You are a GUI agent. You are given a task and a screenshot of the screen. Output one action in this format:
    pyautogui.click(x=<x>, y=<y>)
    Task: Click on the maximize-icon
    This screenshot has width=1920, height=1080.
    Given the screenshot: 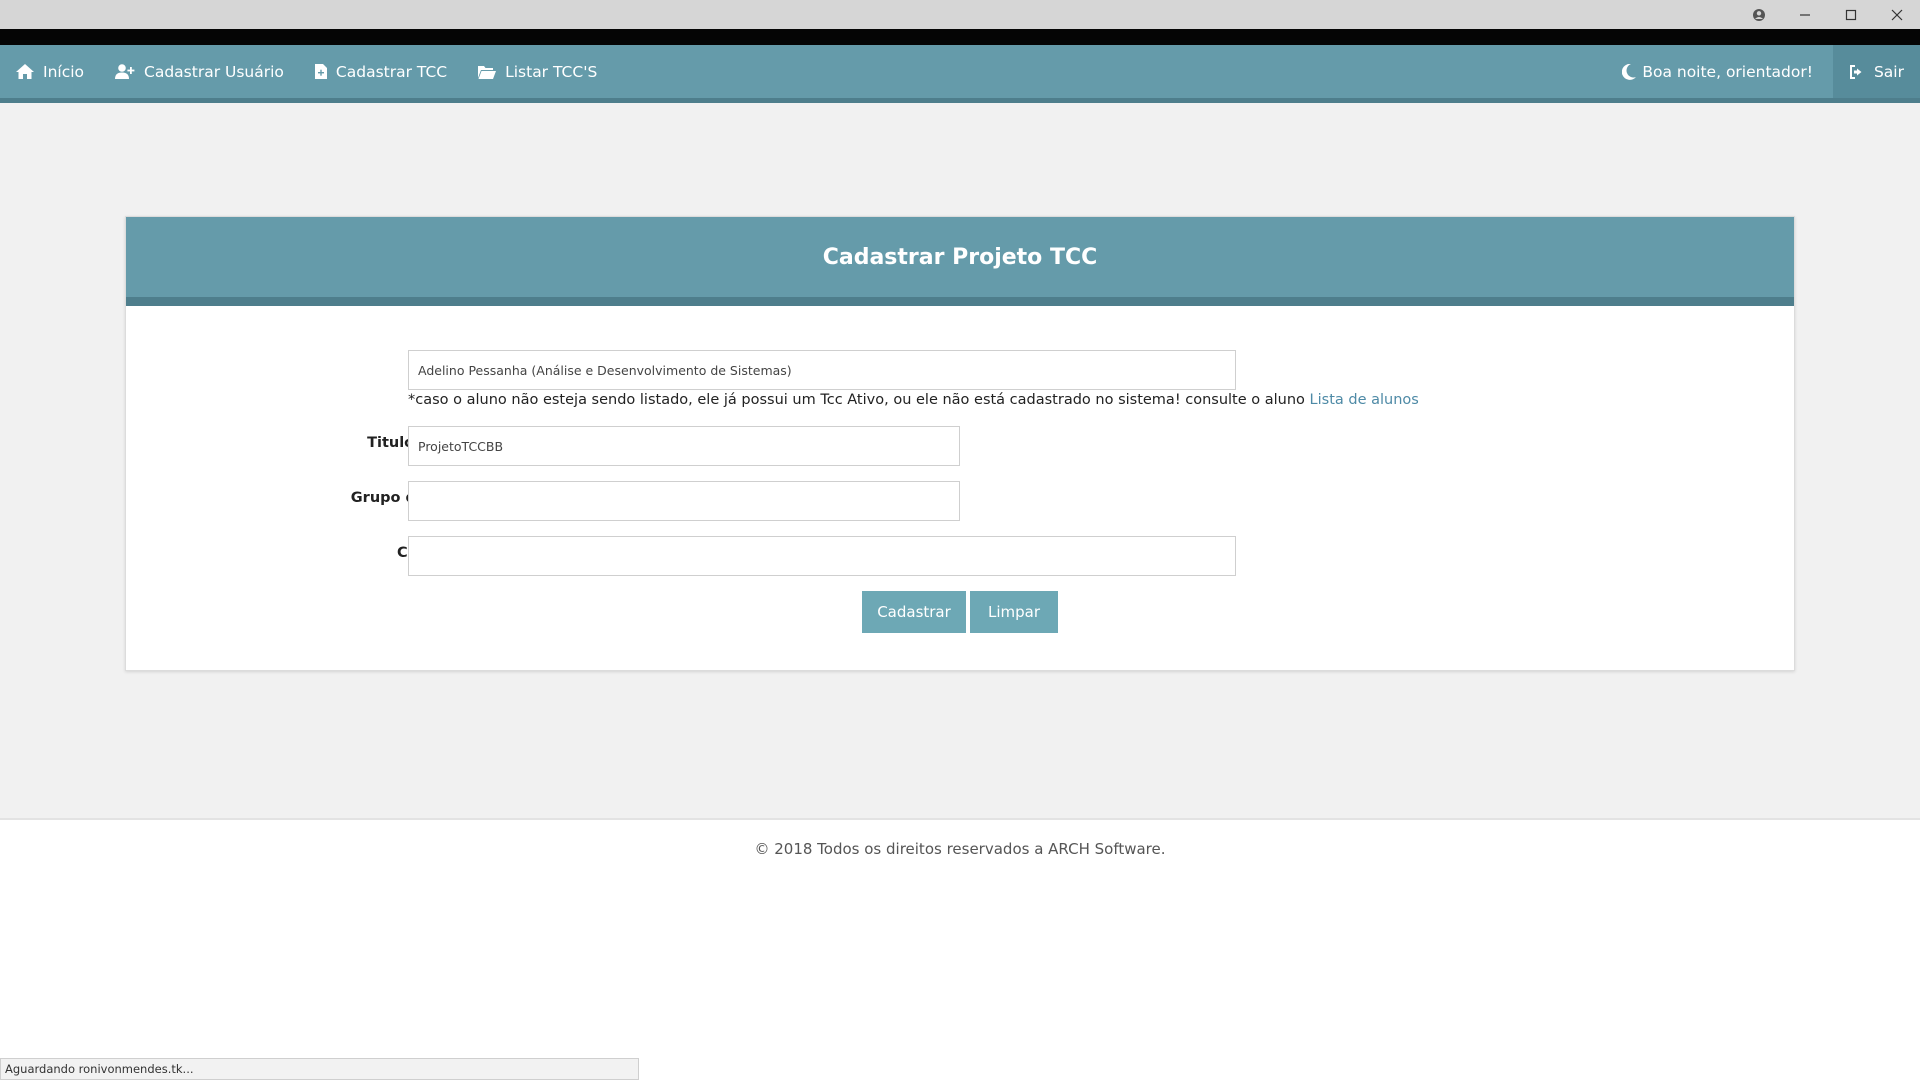 What is the action you would take?
    pyautogui.click(x=1851, y=14)
    